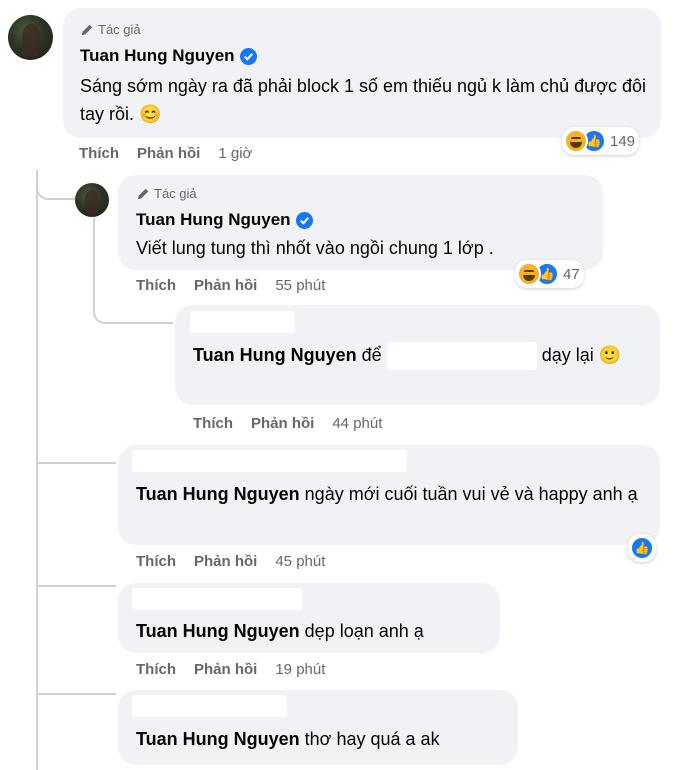 Image resolution: width=700 pixels, height=770 pixels. Describe the element at coordinates (601, 141) in the screenshot. I see `reaction-summary: 👍 149` at that location.